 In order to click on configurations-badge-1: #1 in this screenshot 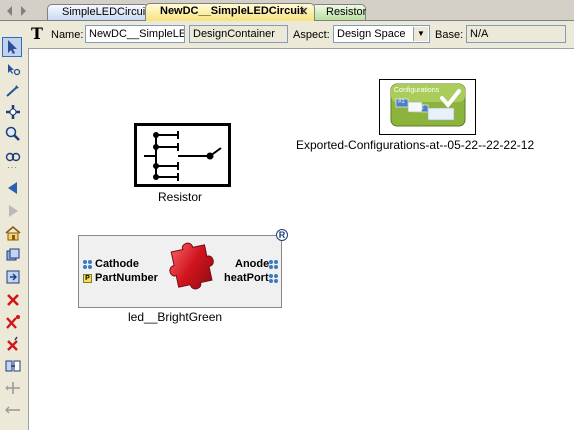, I will do `click(401, 102)`.